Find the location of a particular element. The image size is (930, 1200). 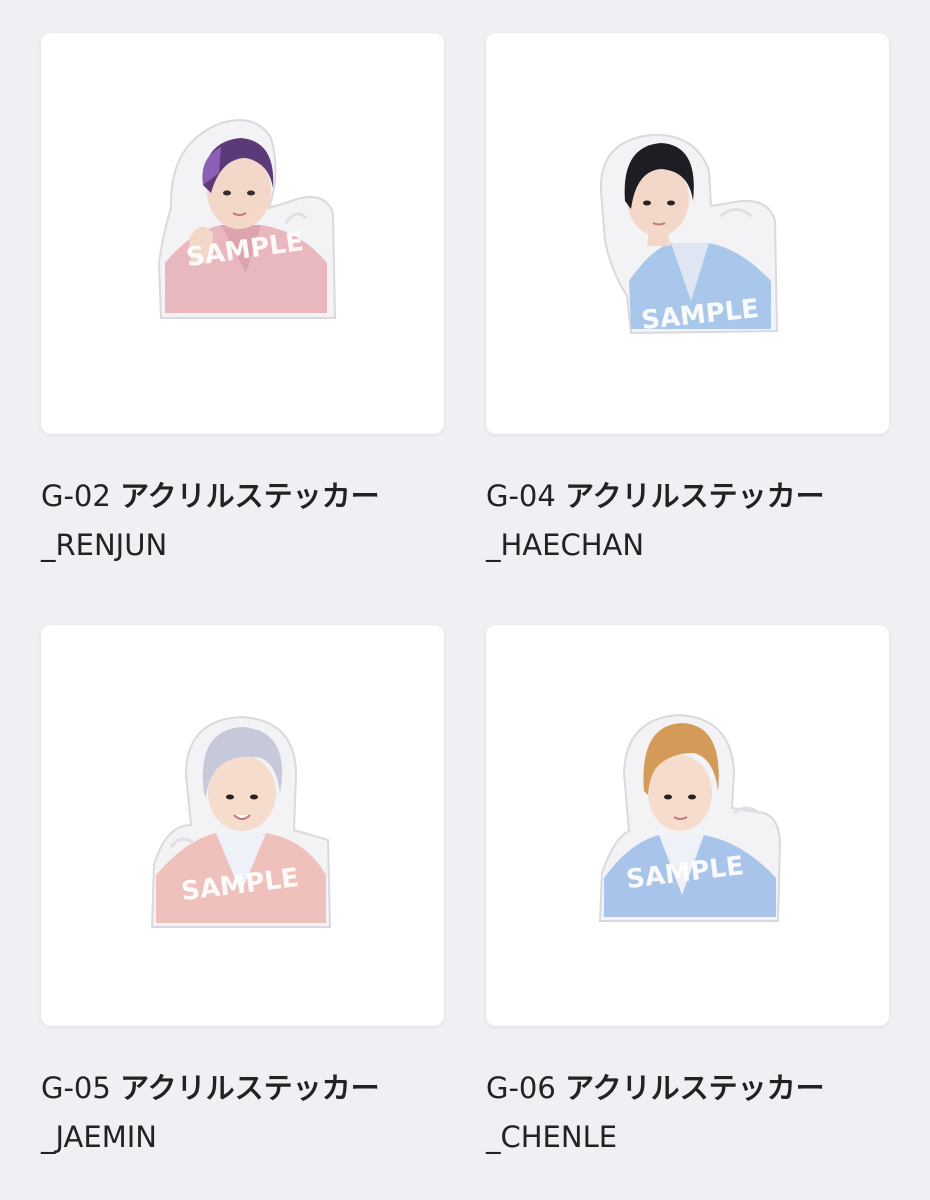

product-code: G-06 is located at coordinates (521, 1088).